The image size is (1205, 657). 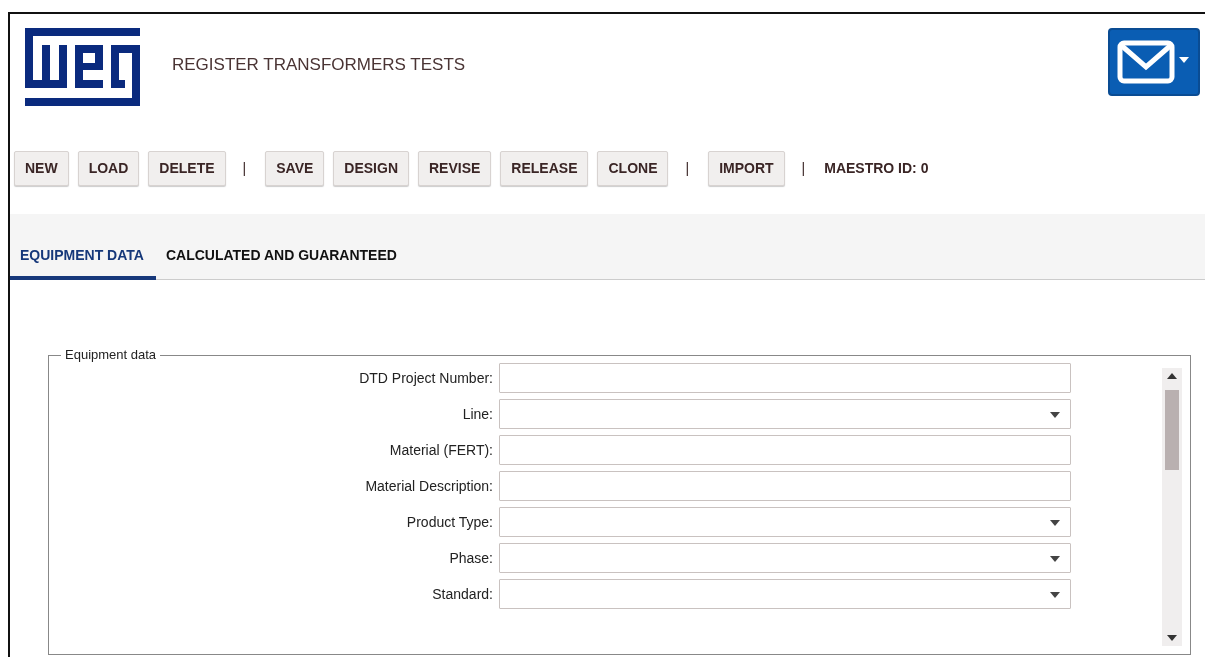 I want to click on mail-menu-button, so click(x=1154, y=62).